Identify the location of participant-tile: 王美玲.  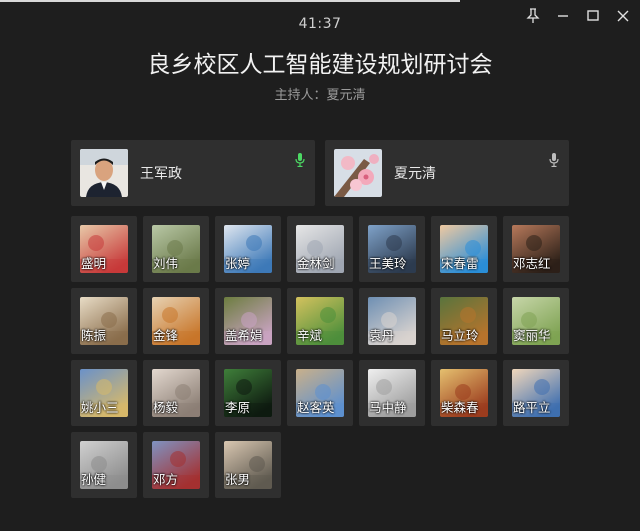
(392, 249).